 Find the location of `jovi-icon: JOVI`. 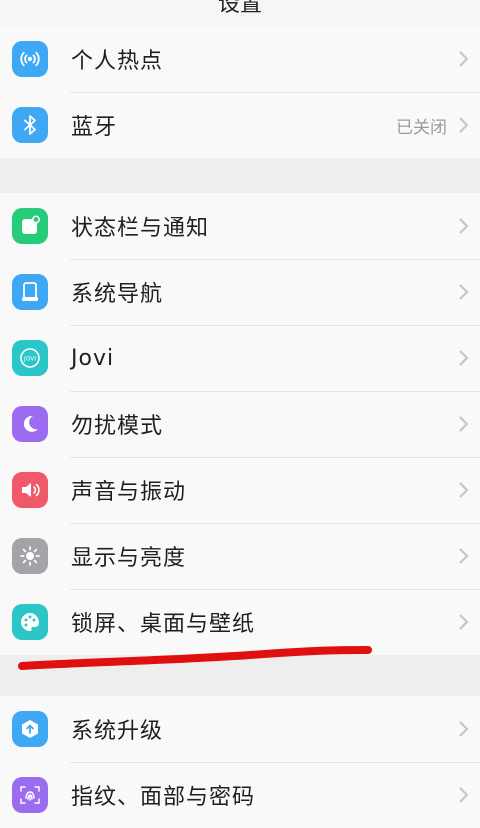

jovi-icon: JOVI is located at coordinates (30, 358).